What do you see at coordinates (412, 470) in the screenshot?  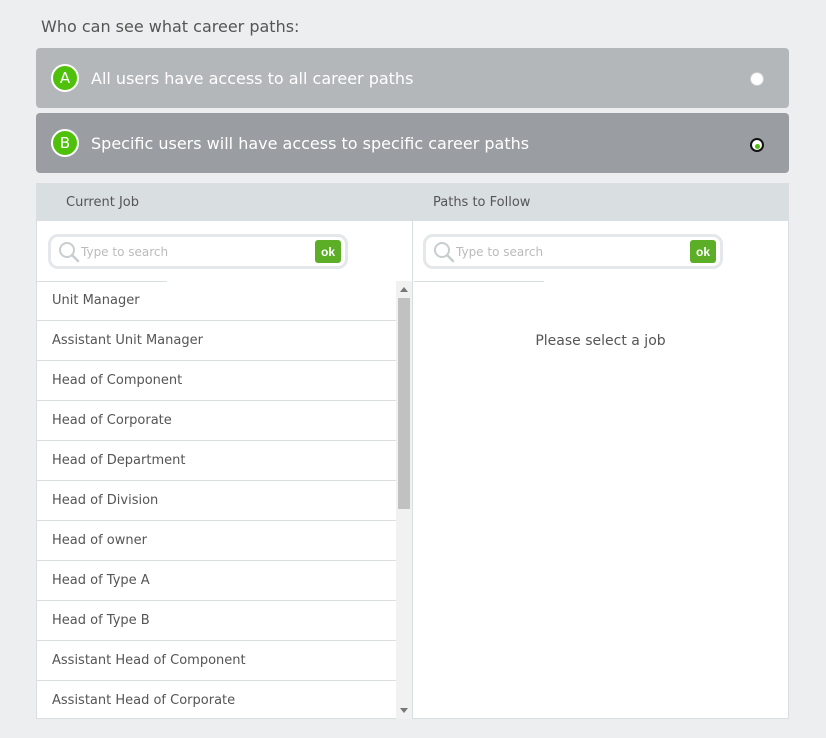 I see `column-divider` at bounding box center [412, 470].